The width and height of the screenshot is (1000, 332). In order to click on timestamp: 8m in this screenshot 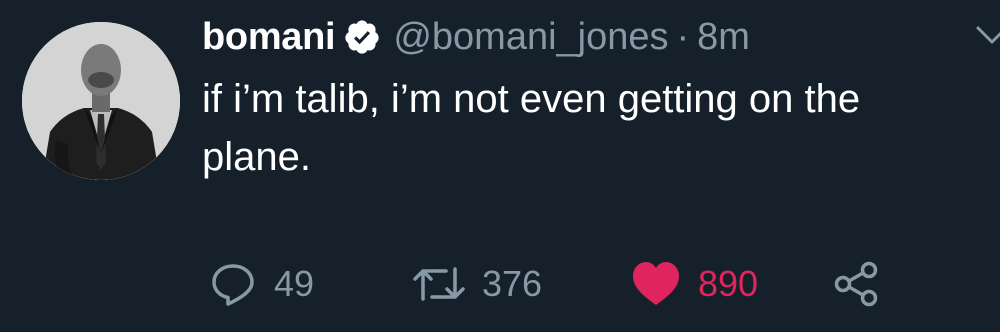, I will do `click(723, 37)`.